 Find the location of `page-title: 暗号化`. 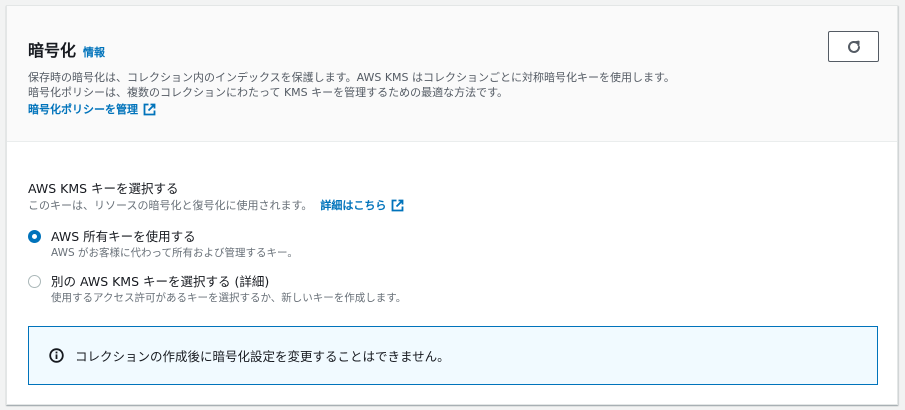

page-title: 暗号化 is located at coordinates (52, 50).